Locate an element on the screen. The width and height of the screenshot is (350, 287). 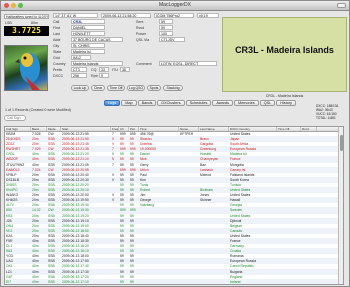
tab-history: History is located at coordinates (286, 103).